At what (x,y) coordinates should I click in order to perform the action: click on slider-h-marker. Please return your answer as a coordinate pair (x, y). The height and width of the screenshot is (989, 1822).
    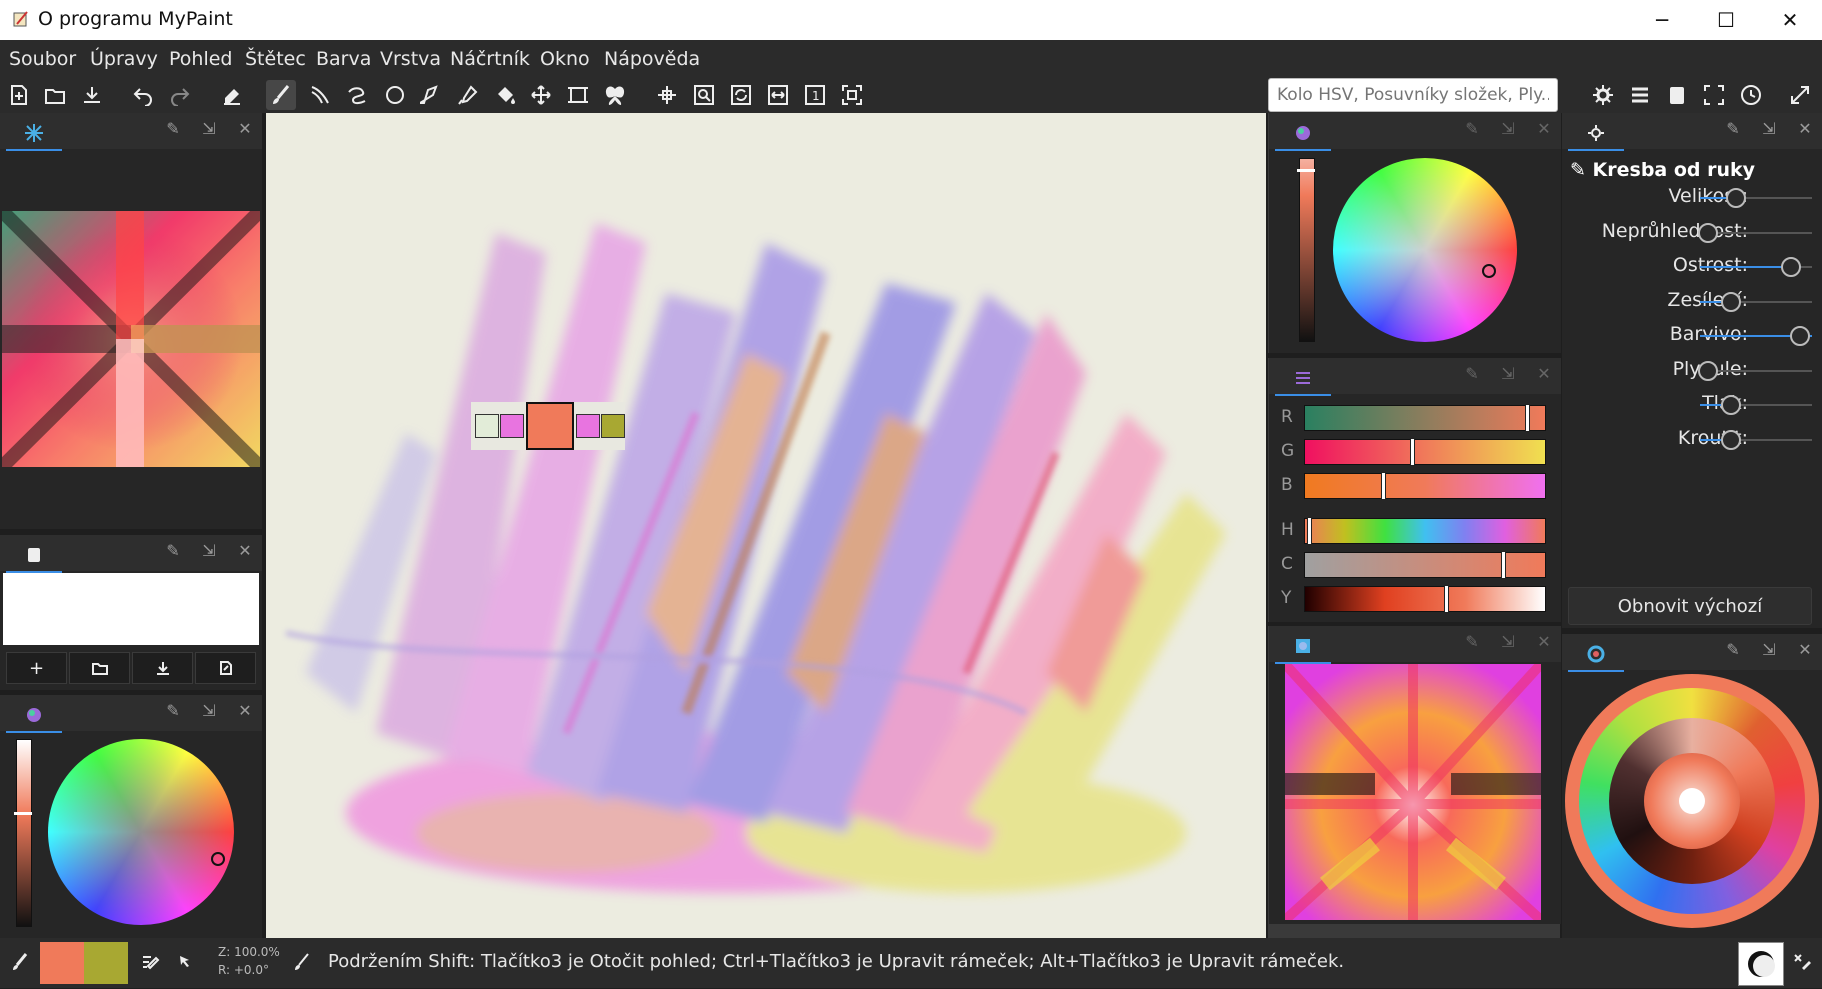
    Looking at the image, I should click on (1309, 531).